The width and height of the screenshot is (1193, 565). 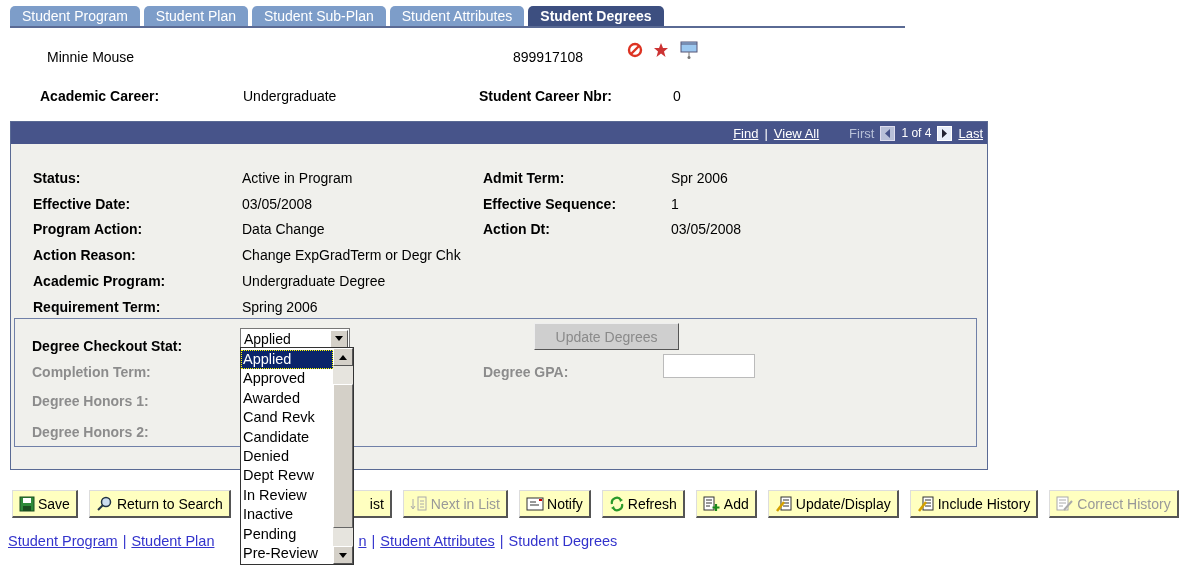 What do you see at coordinates (100, 281) in the screenshot?
I see `field-label: Academic Program:` at bounding box center [100, 281].